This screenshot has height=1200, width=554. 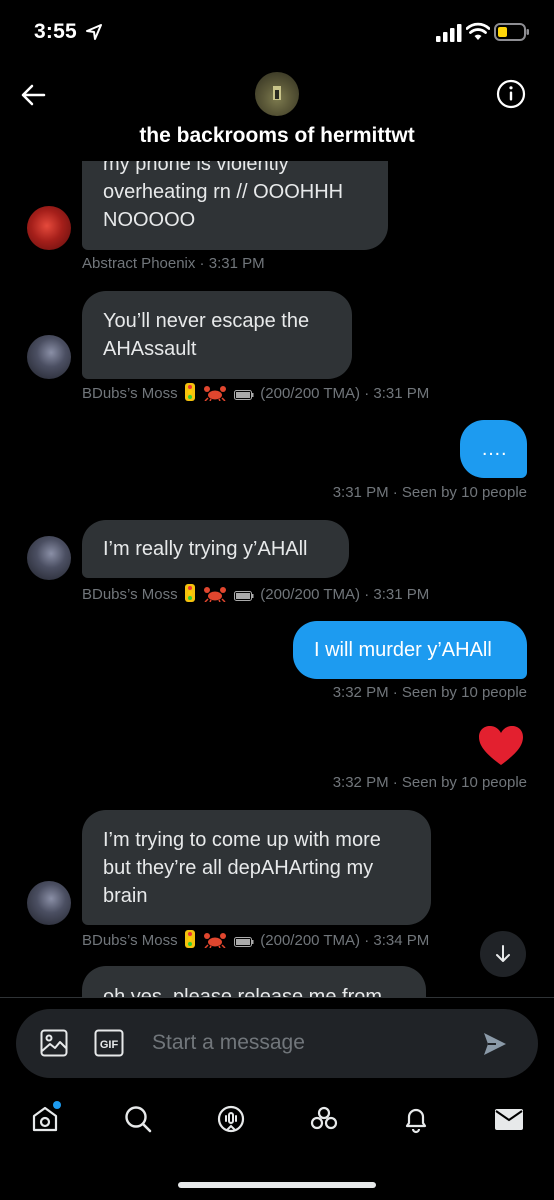 I want to click on location-arrow-icon, so click(x=94, y=32).